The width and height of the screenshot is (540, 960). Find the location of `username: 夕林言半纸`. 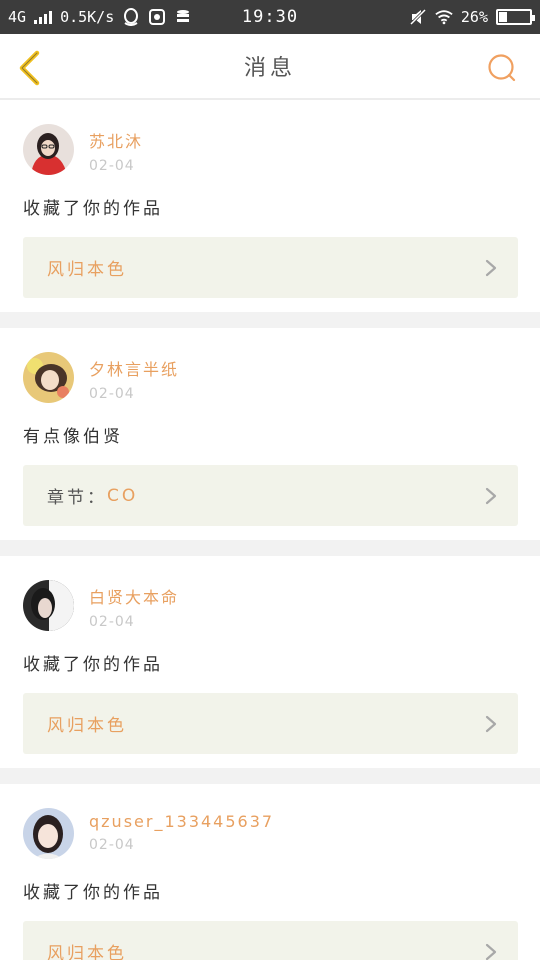

username: 夕林言半纸 is located at coordinates (134, 368).